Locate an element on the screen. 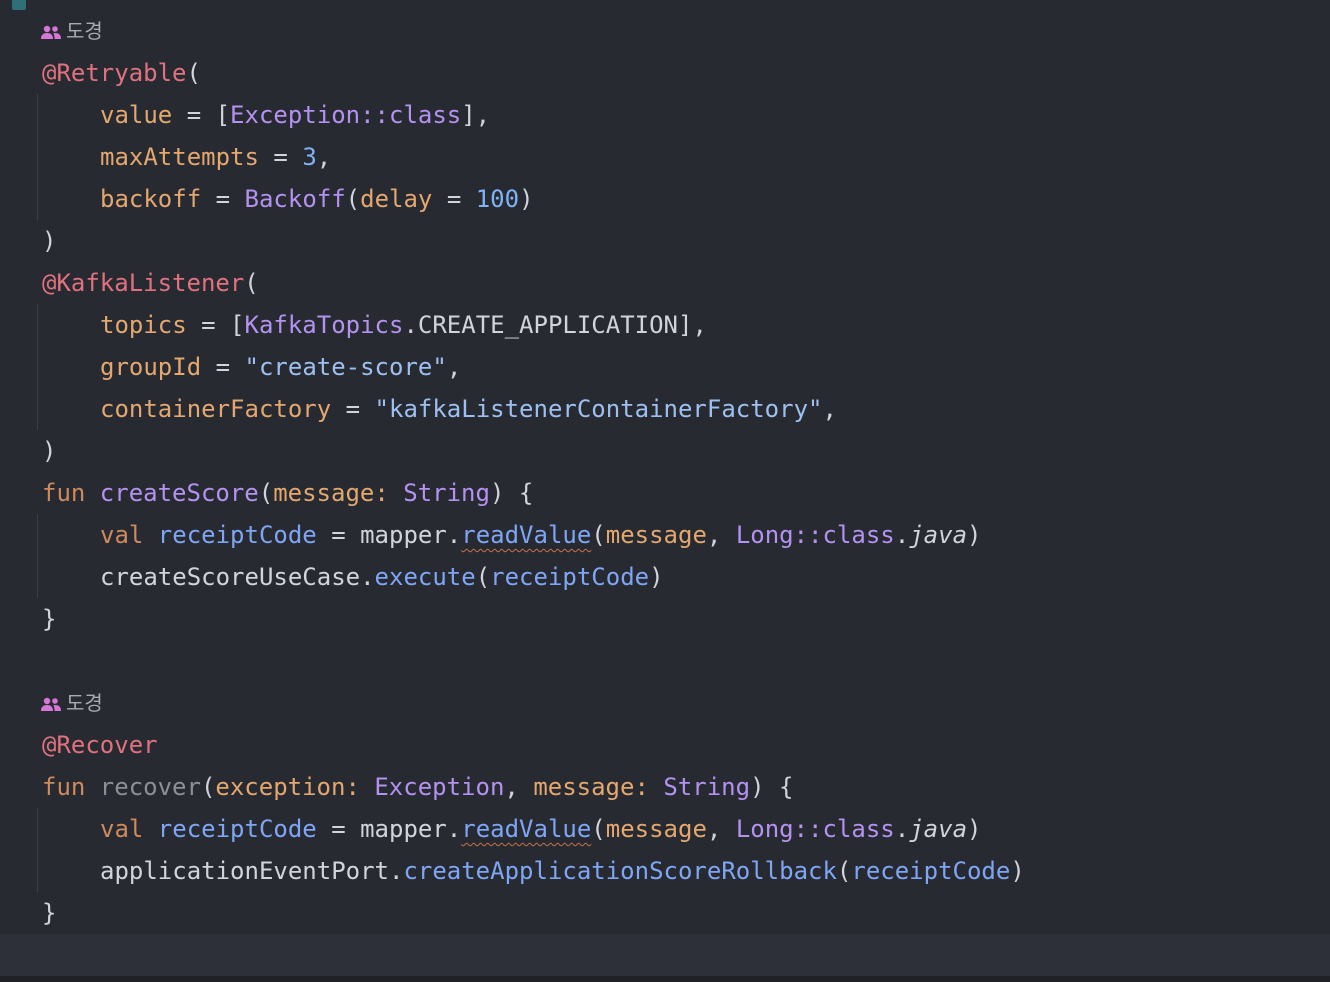  code-token: .CREATE_APPLICATION], is located at coordinates (555, 325).